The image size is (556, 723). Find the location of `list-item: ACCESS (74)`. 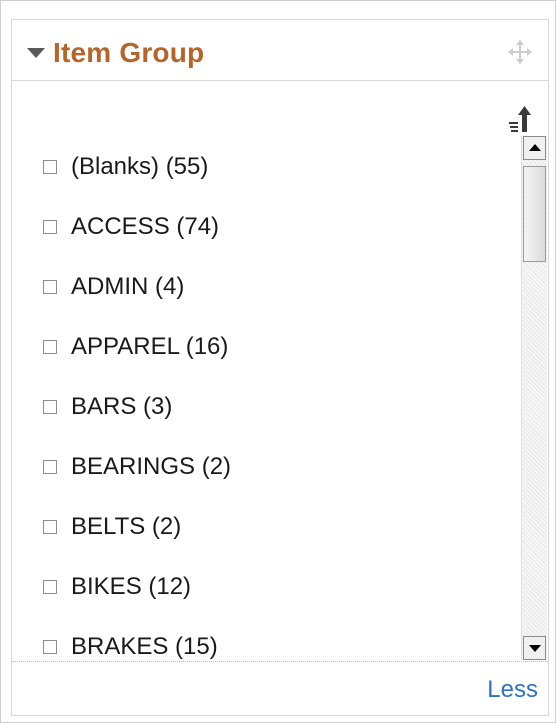

list-item: ACCESS (74) is located at coordinates (131, 227).